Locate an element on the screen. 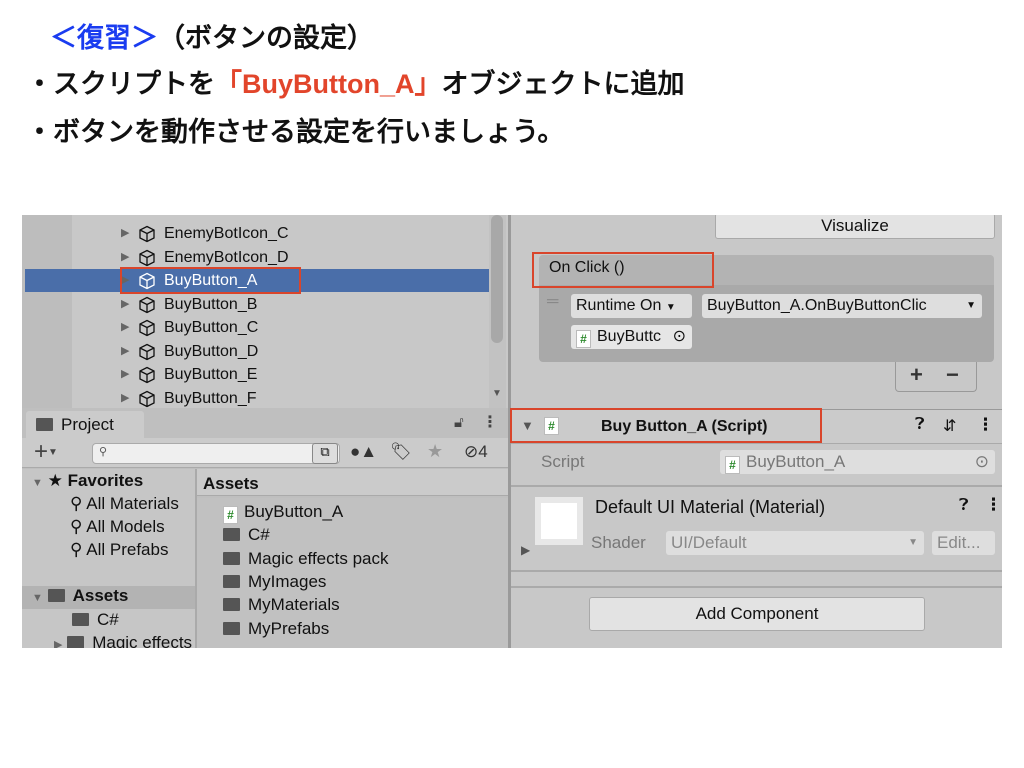  function-dropdown: BuyButton_A.OnBuyButtonClic ▼ is located at coordinates (842, 306).